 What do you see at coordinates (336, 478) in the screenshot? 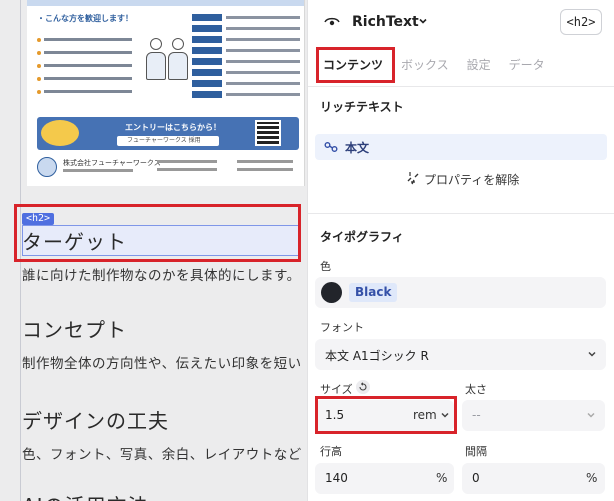
I see `line-height-value: 140` at bounding box center [336, 478].